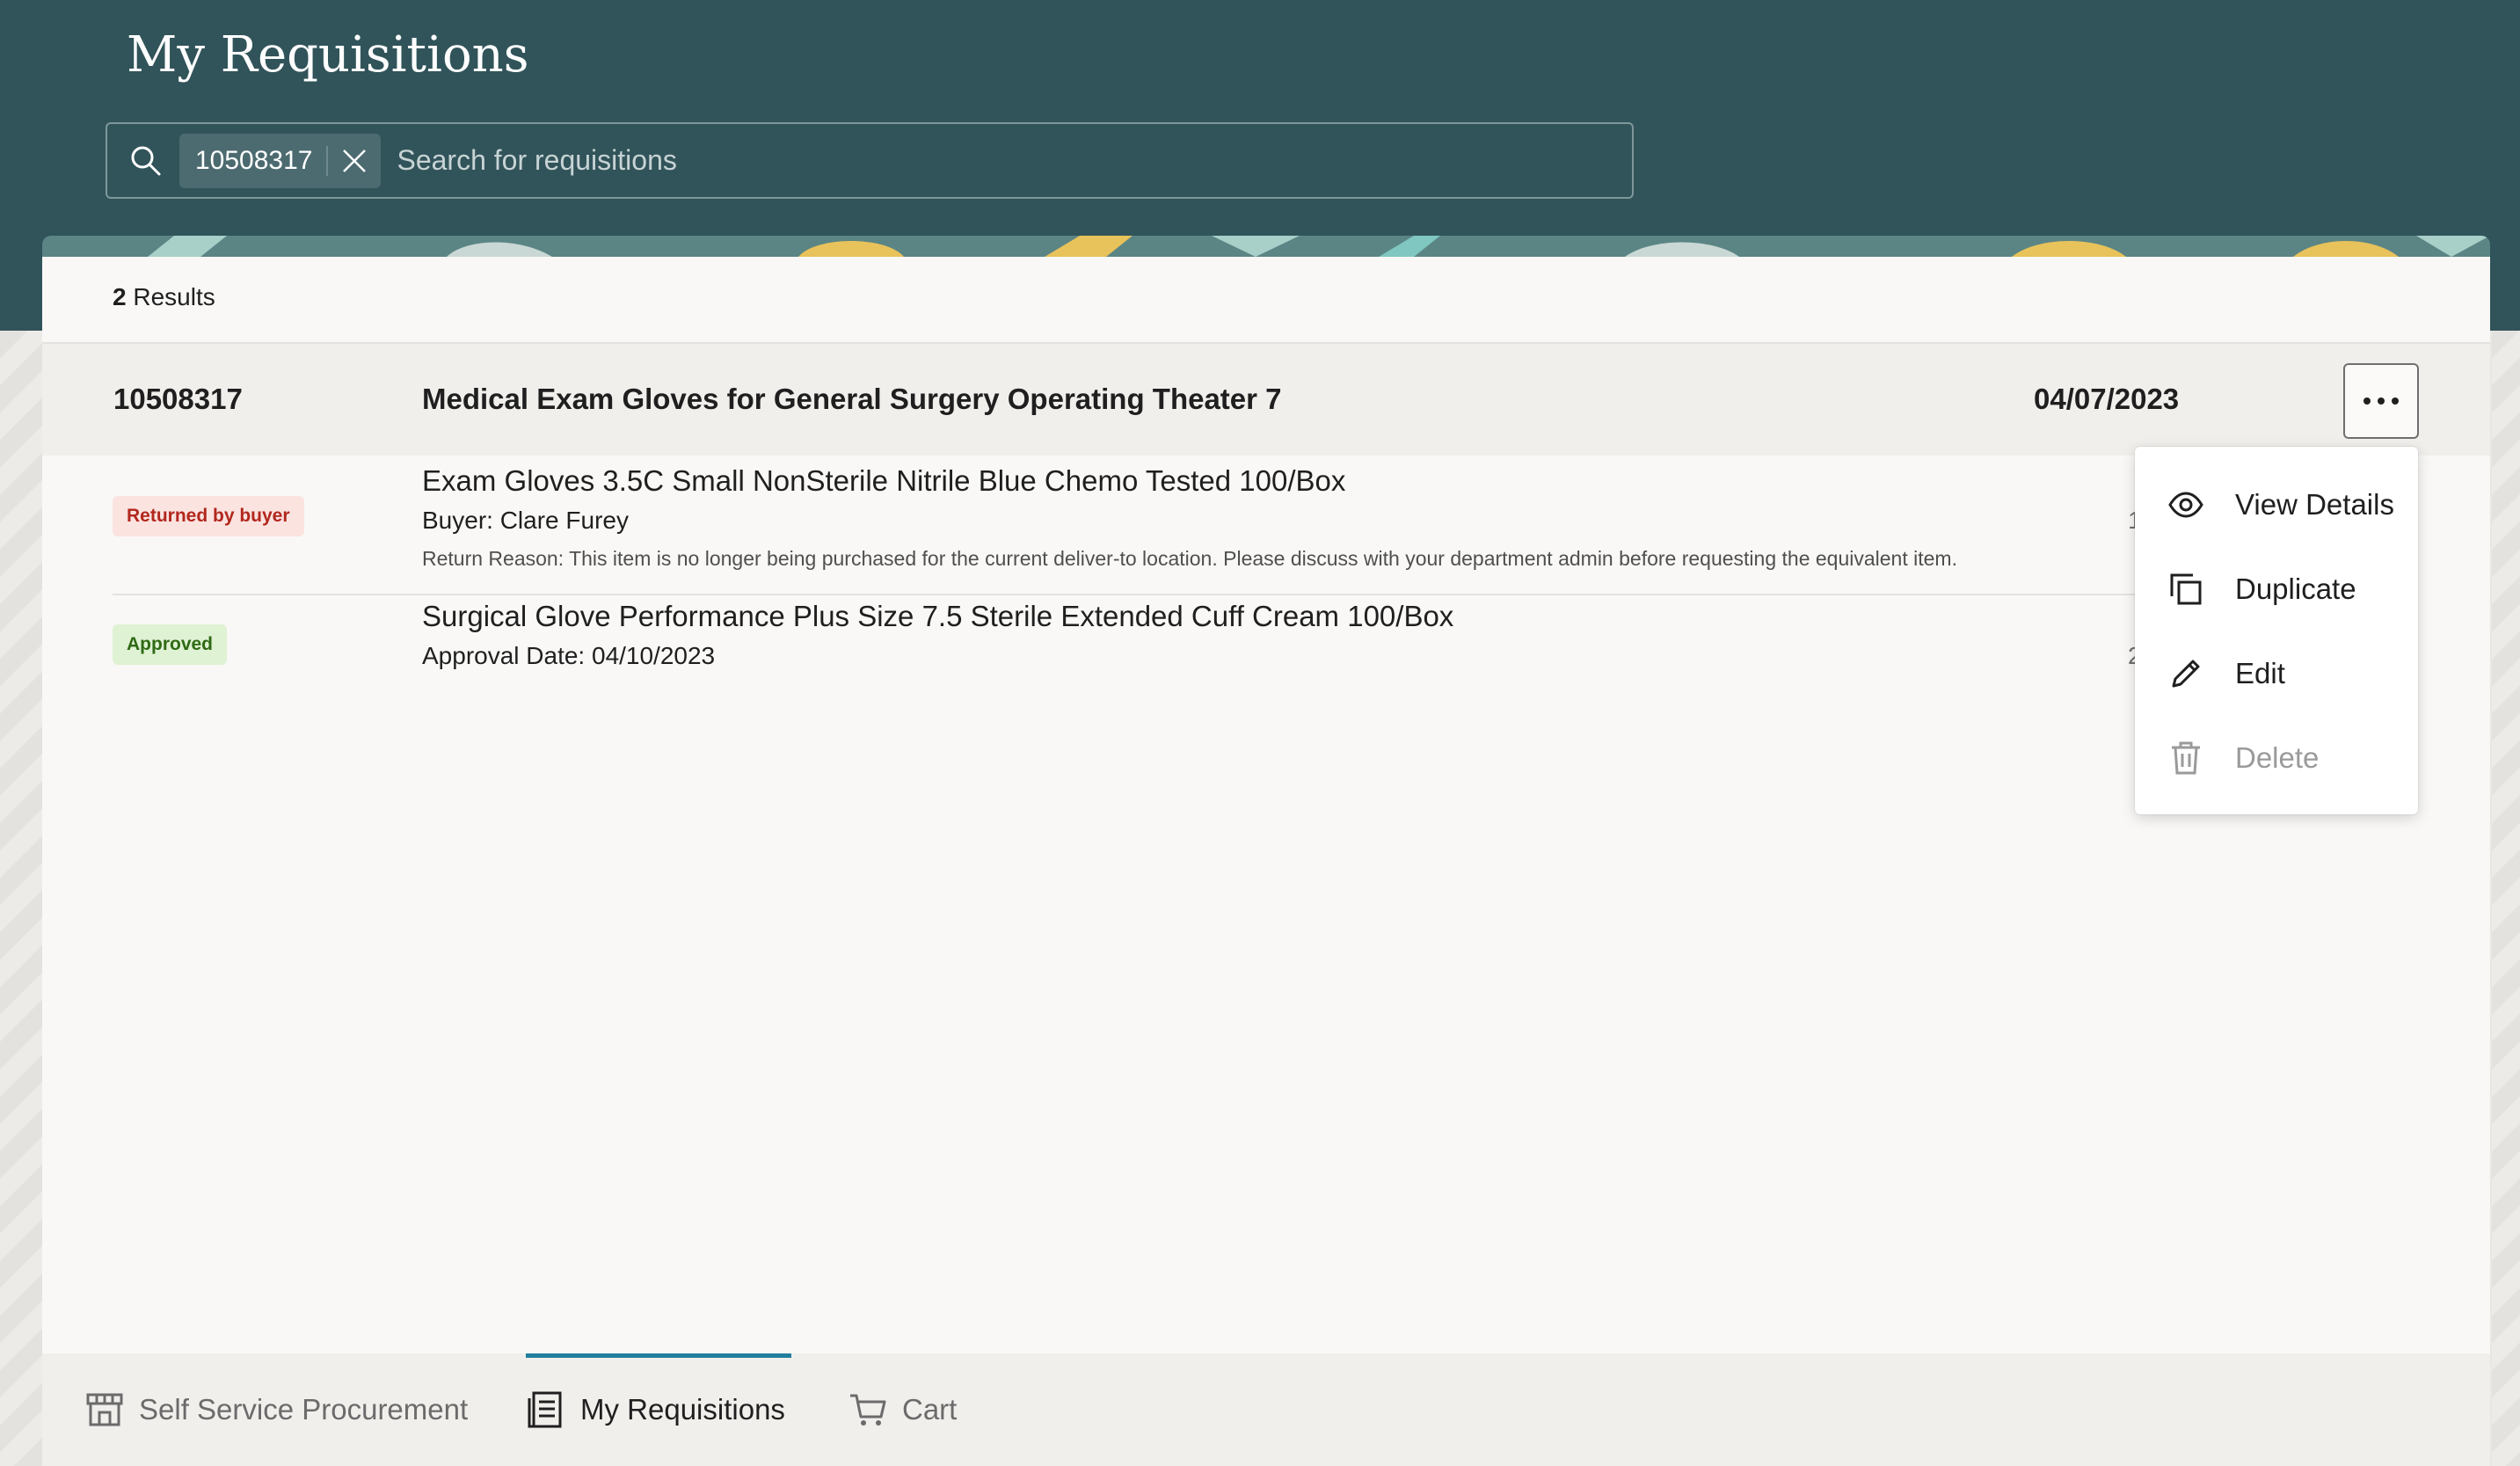 This screenshot has height=1466, width=2520. What do you see at coordinates (354, 161) in the screenshot?
I see `close-icon` at bounding box center [354, 161].